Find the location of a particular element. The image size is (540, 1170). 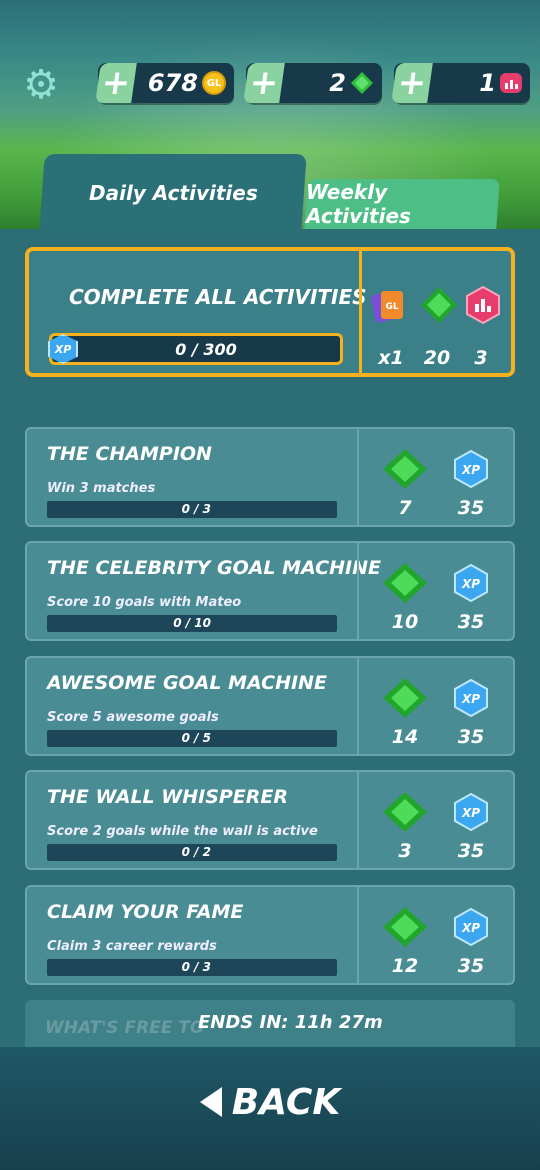

gems-counter: + 2 is located at coordinates (312, 83).